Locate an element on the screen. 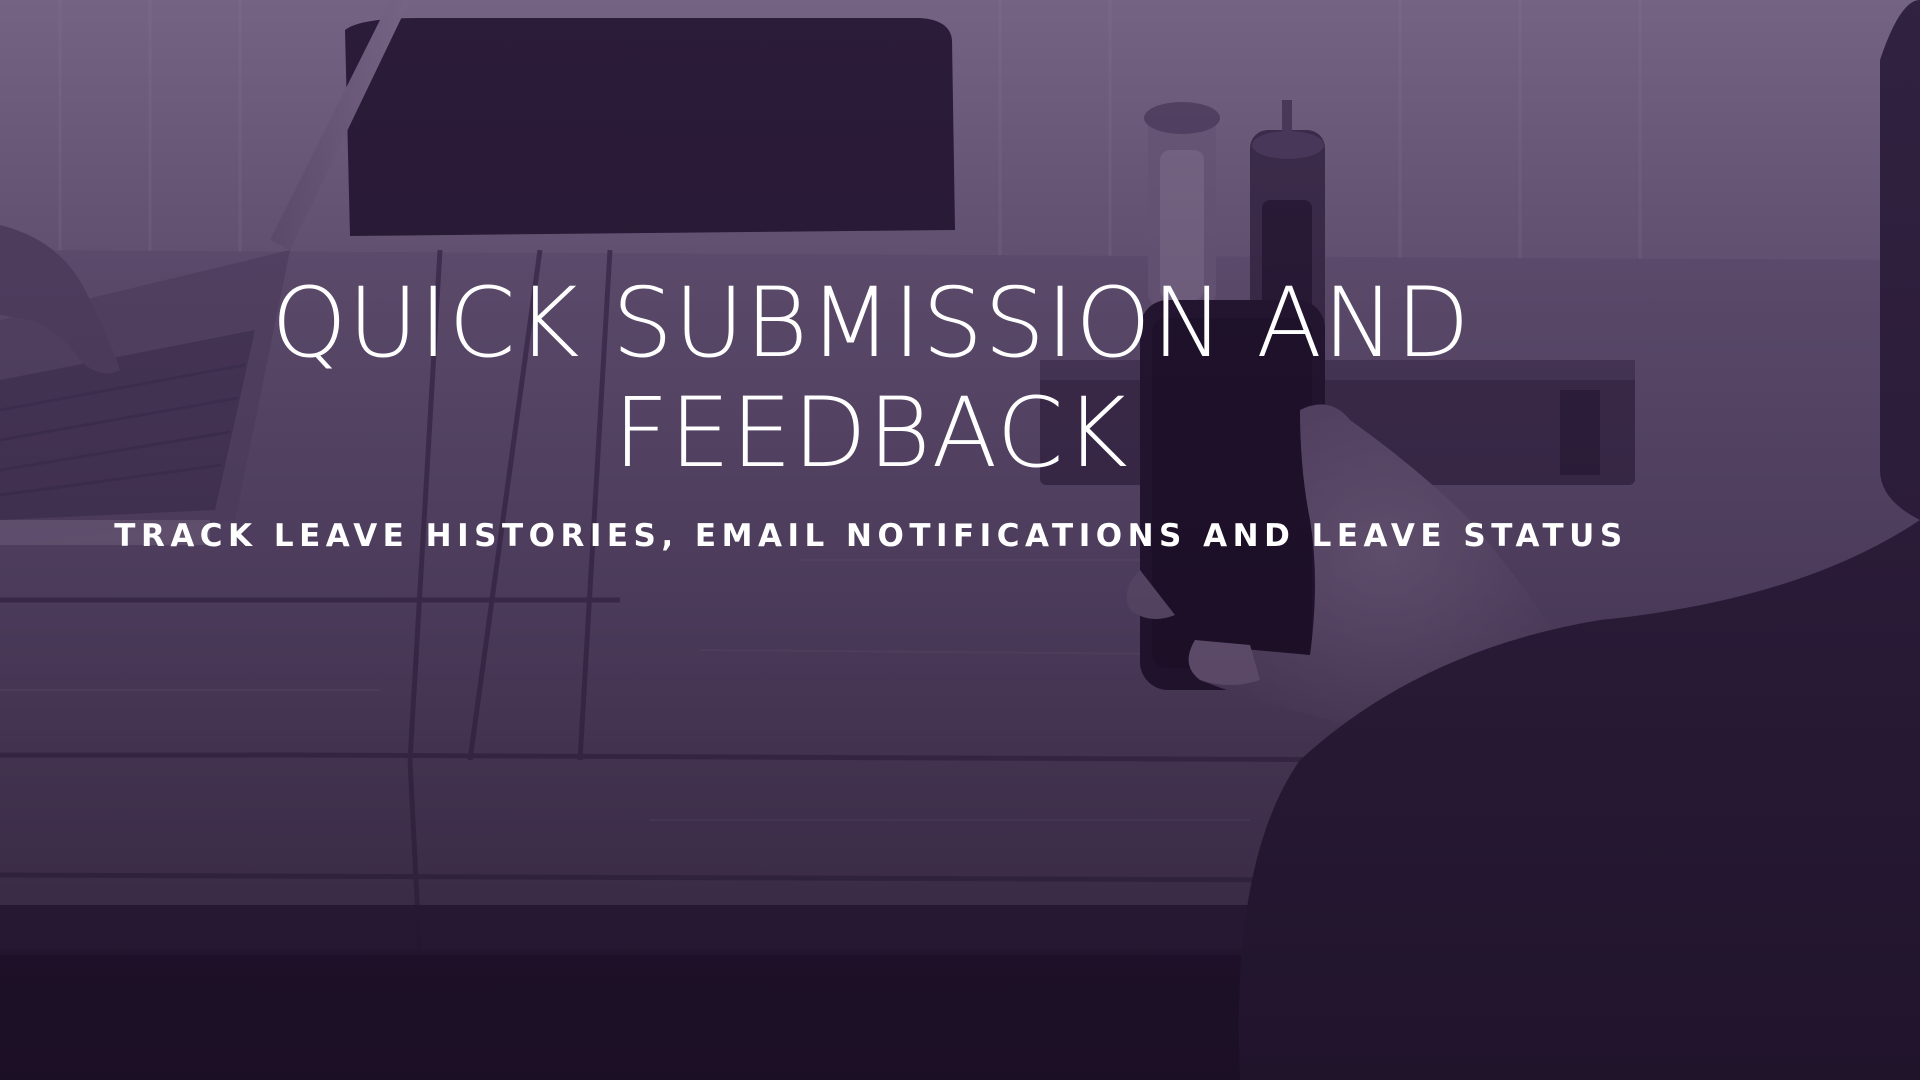 The height and width of the screenshot is (1080, 1920). headline-line-1: QUICK SUBMISSION AND is located at coordinates (871, 323).